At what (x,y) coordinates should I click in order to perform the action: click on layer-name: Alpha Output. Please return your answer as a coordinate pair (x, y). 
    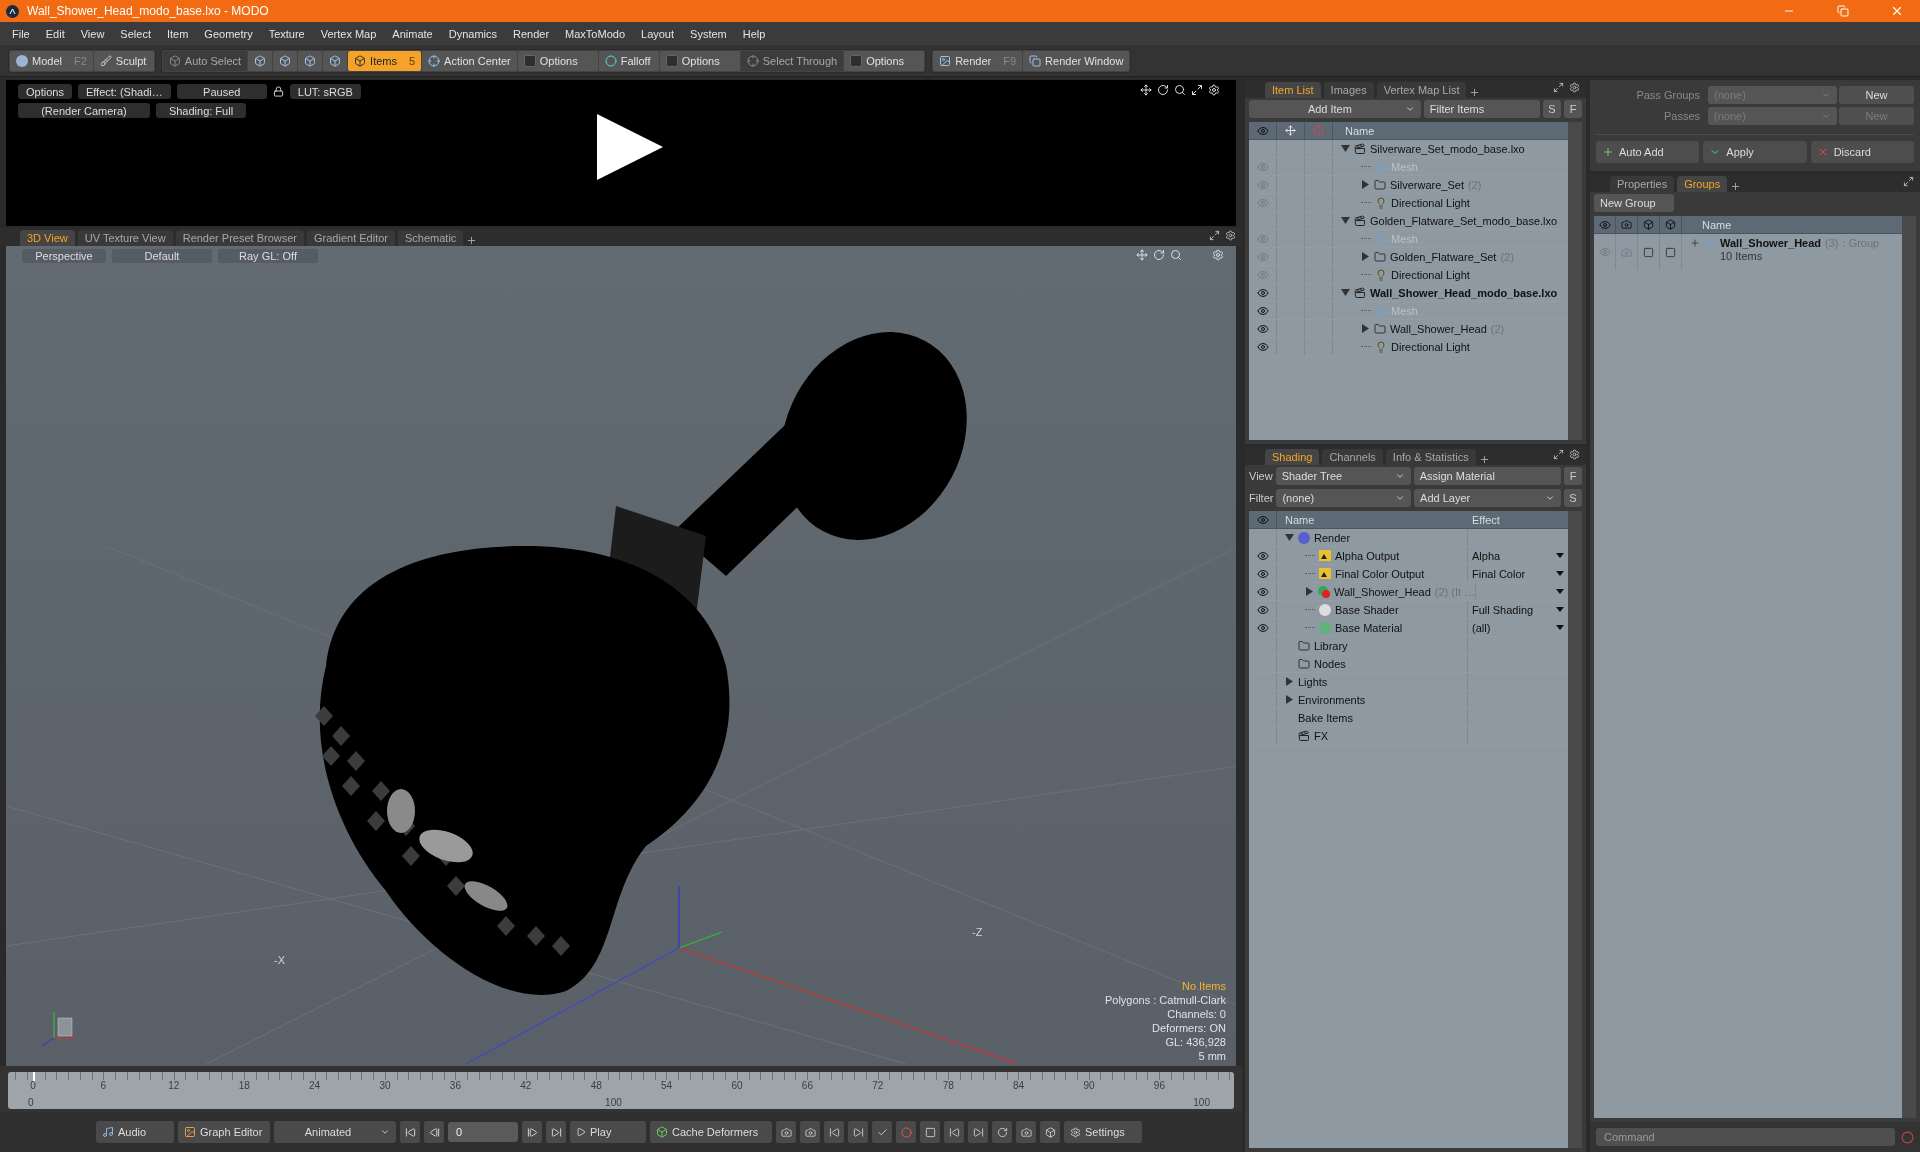
    Looking at the image, I should click on (1367, 555).